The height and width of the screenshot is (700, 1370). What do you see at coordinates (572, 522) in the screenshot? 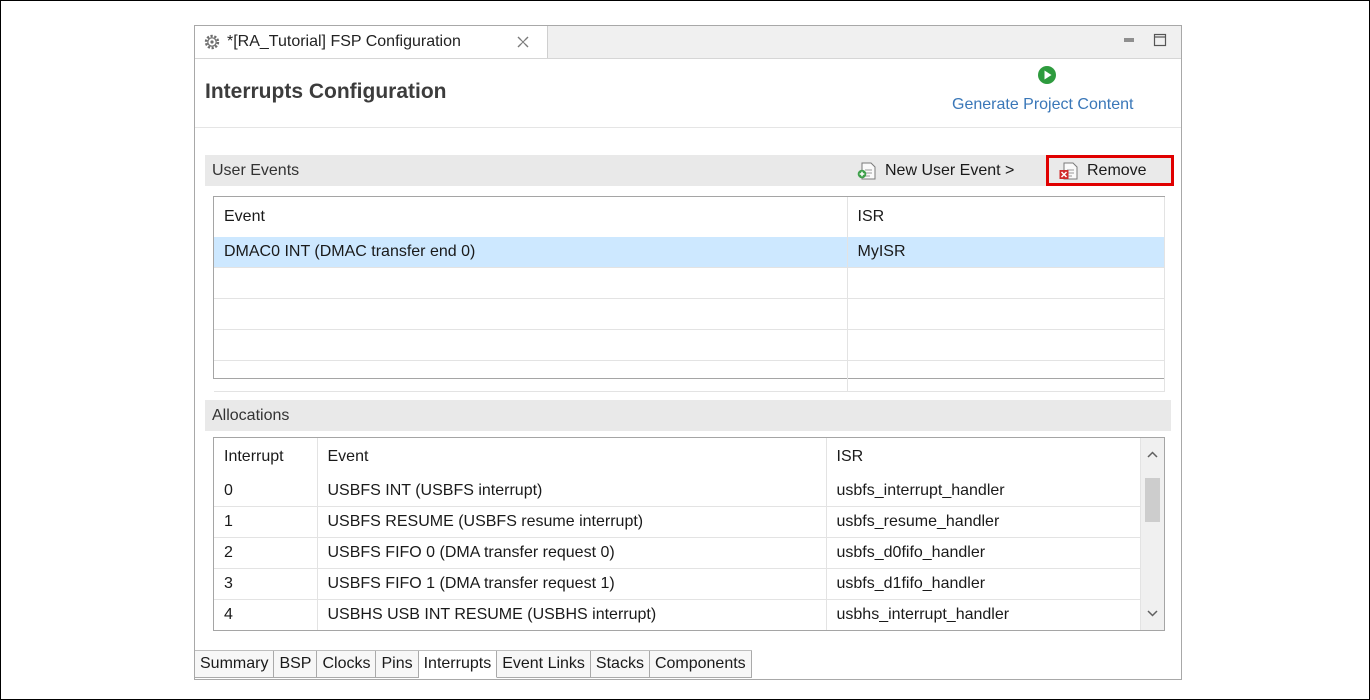
I see `event-cell: USBFS RESUME (USBFS resume interrupt)` at bounding box center [572, 522].